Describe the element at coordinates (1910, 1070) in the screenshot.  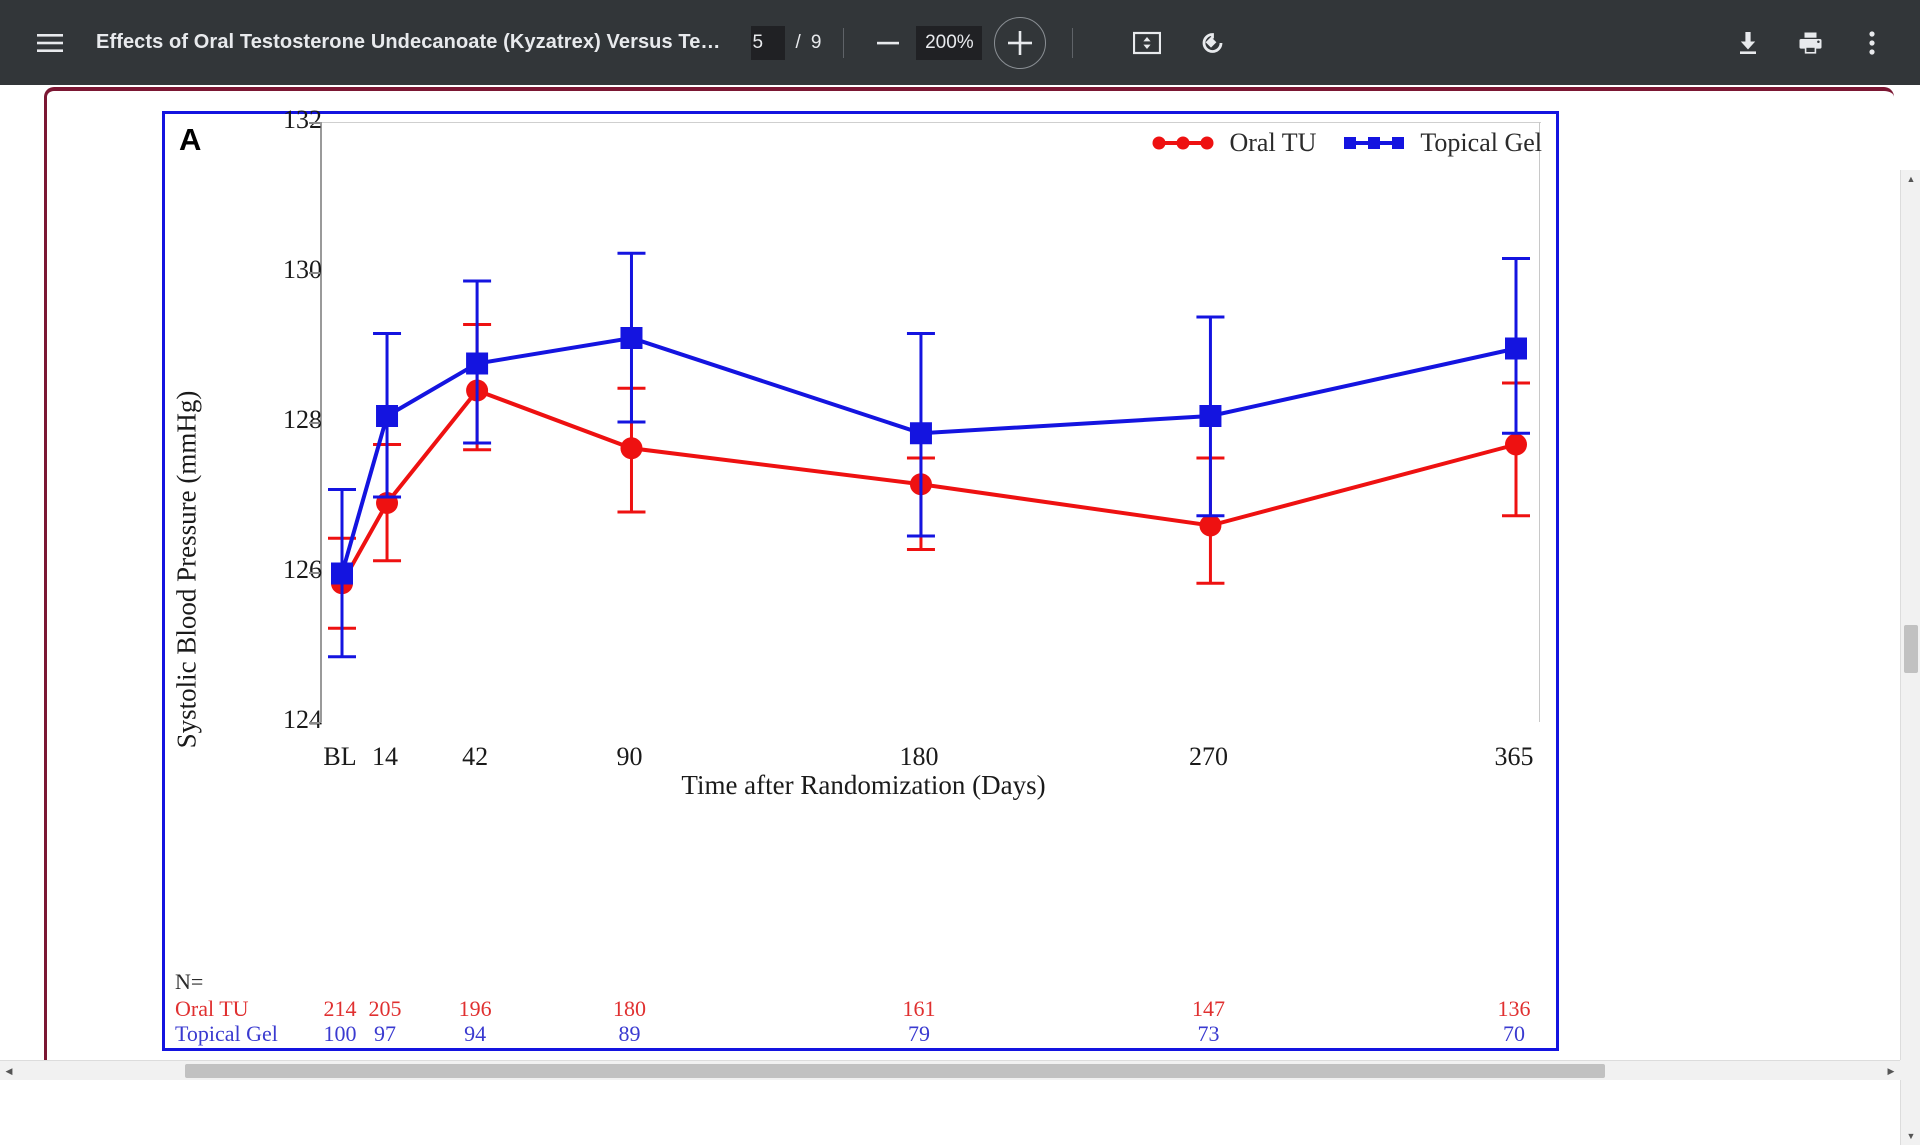
I see `scrollbar-corner` at that location.